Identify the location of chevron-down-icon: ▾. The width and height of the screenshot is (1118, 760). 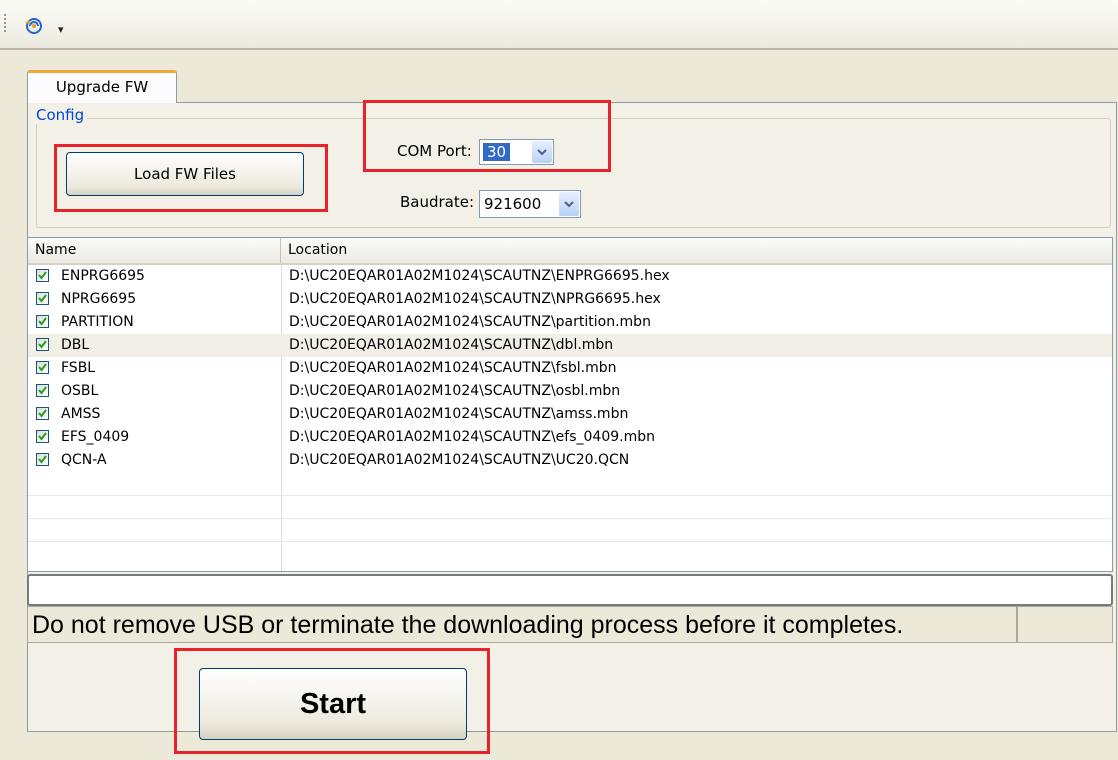
(61, 30).